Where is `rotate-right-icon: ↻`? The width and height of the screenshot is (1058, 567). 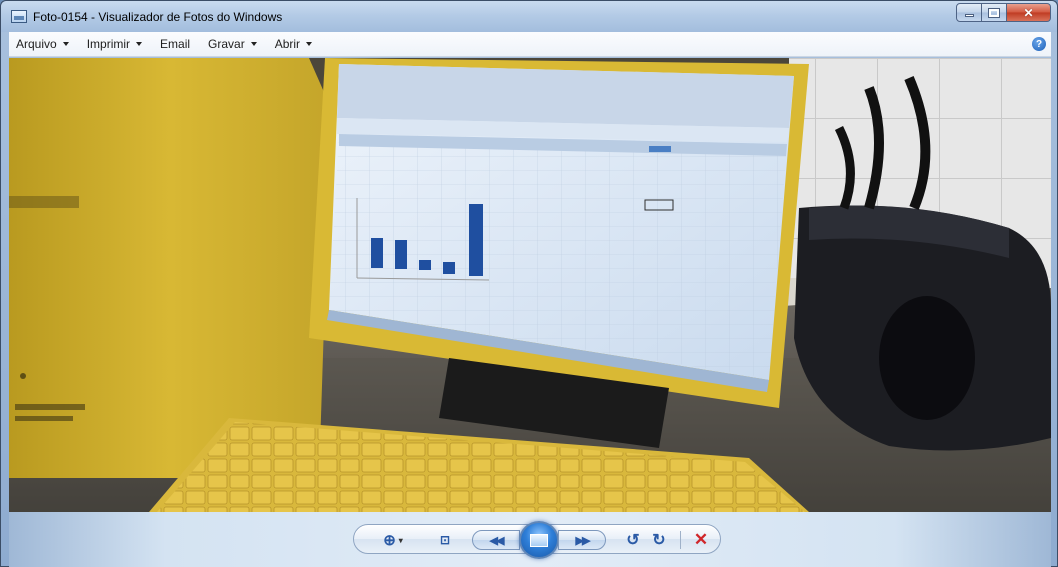 rotate-right-icon: ↻ is located at coordinates (659, 540).